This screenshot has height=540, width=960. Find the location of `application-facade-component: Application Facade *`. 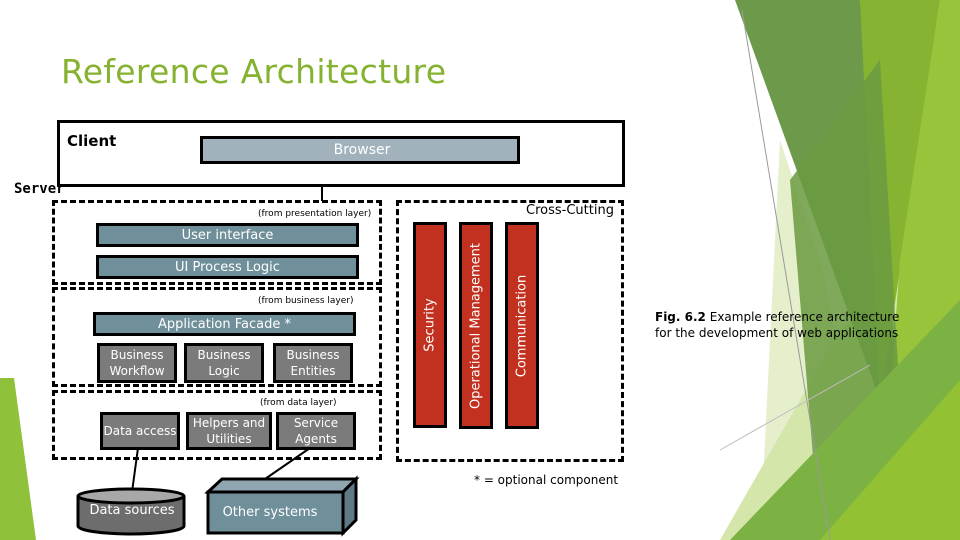

application-facade-component: Application Facade * is located at coordinates (224, 324).